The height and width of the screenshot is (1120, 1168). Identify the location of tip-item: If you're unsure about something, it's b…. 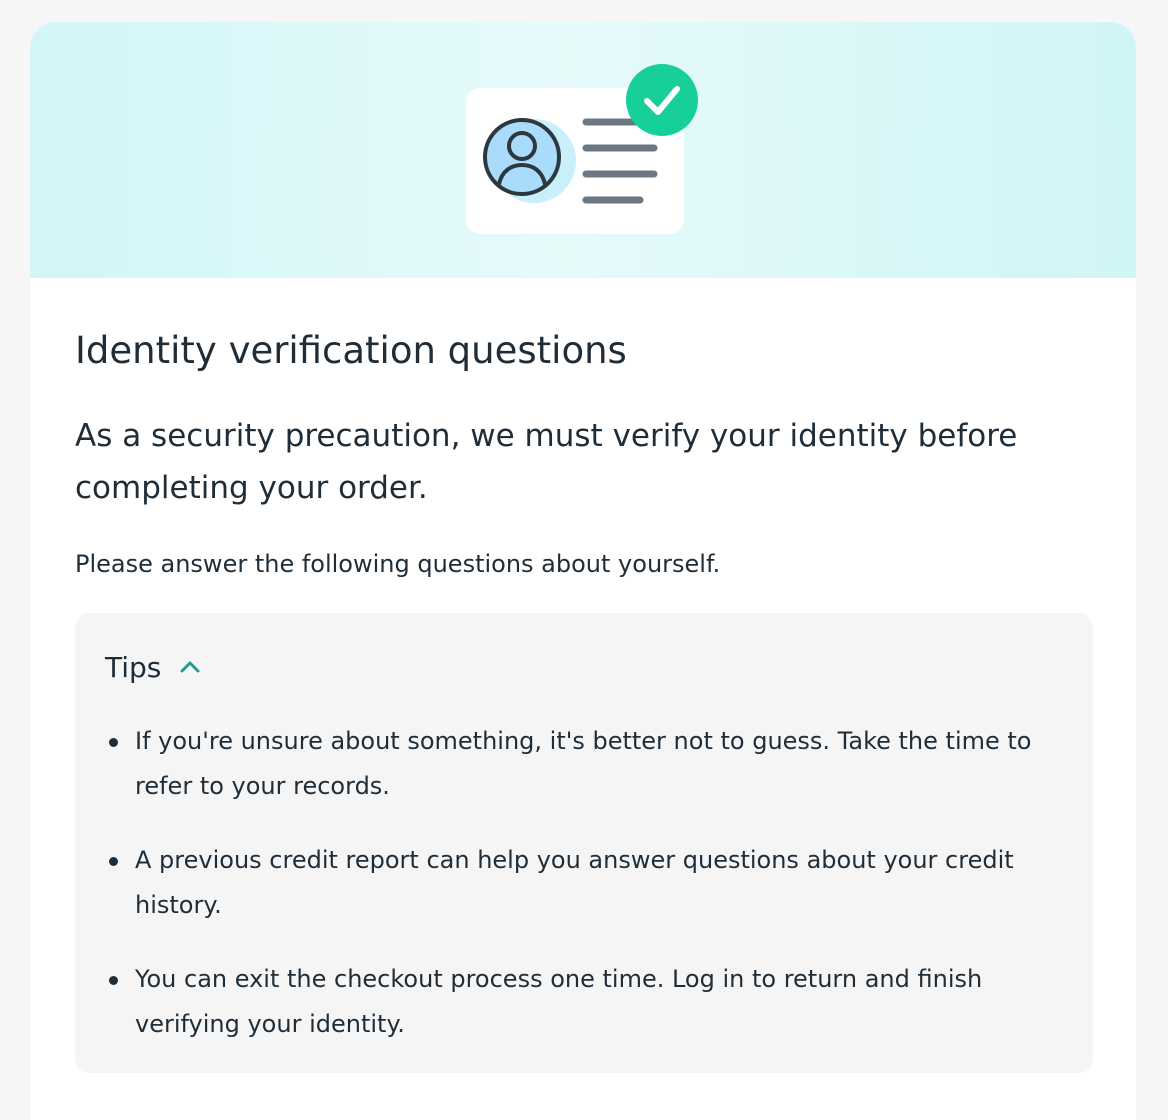
(585, 764).